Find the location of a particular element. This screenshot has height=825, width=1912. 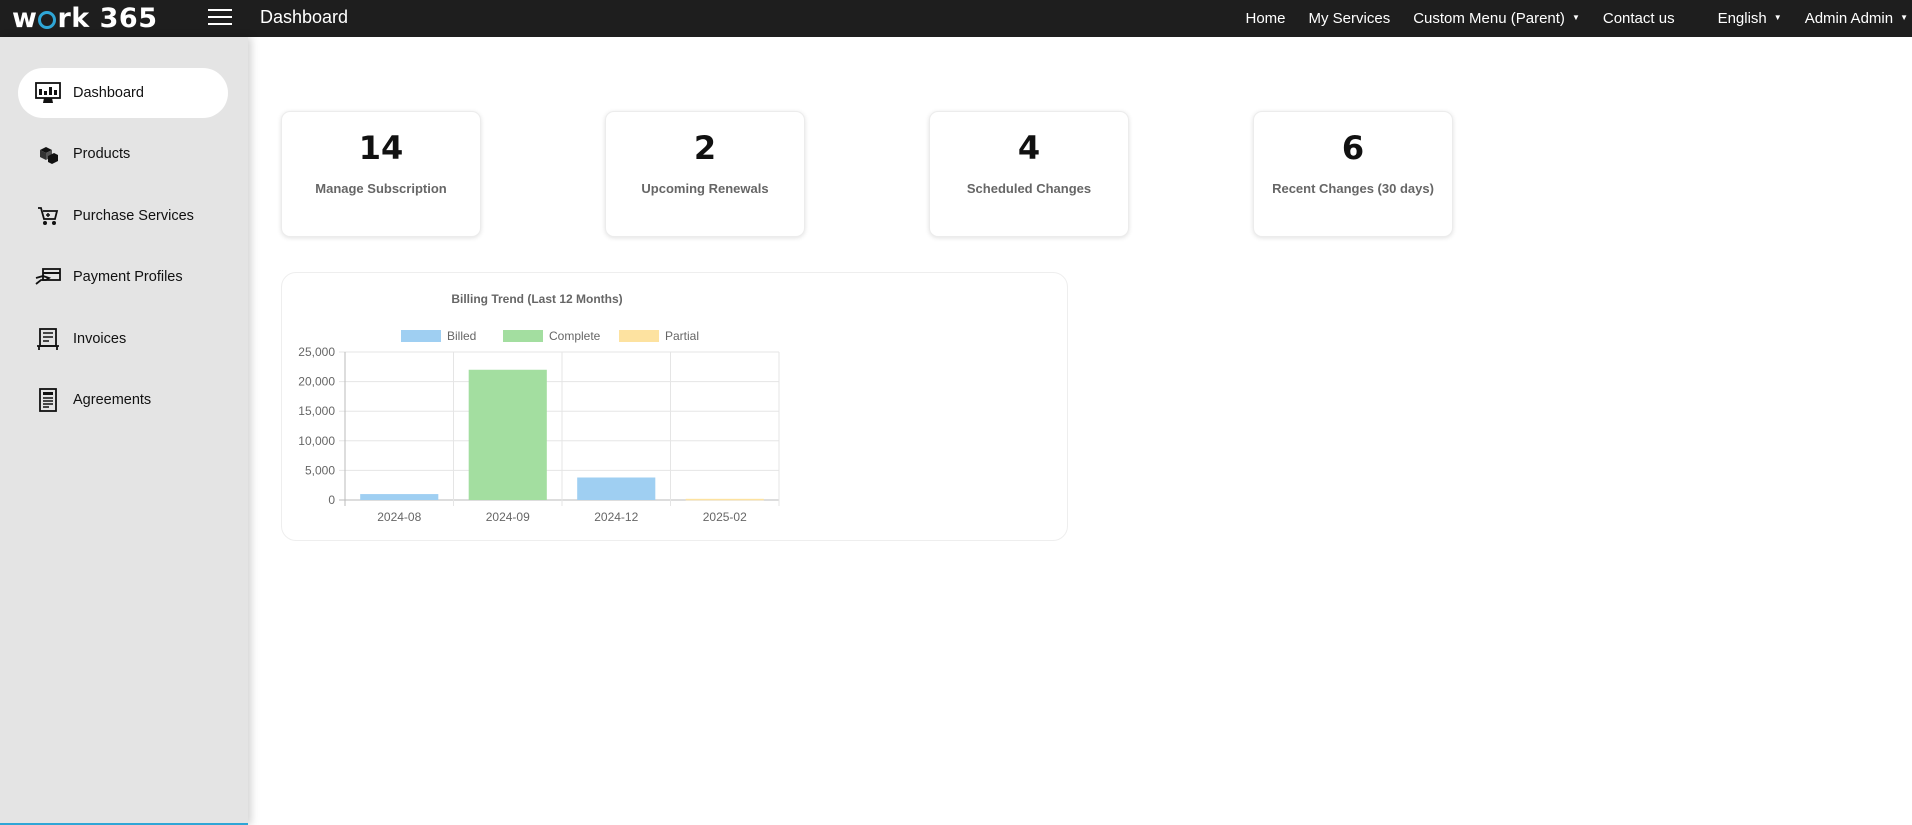

hamburger-menu-icon is located at coordinates (220, 18).